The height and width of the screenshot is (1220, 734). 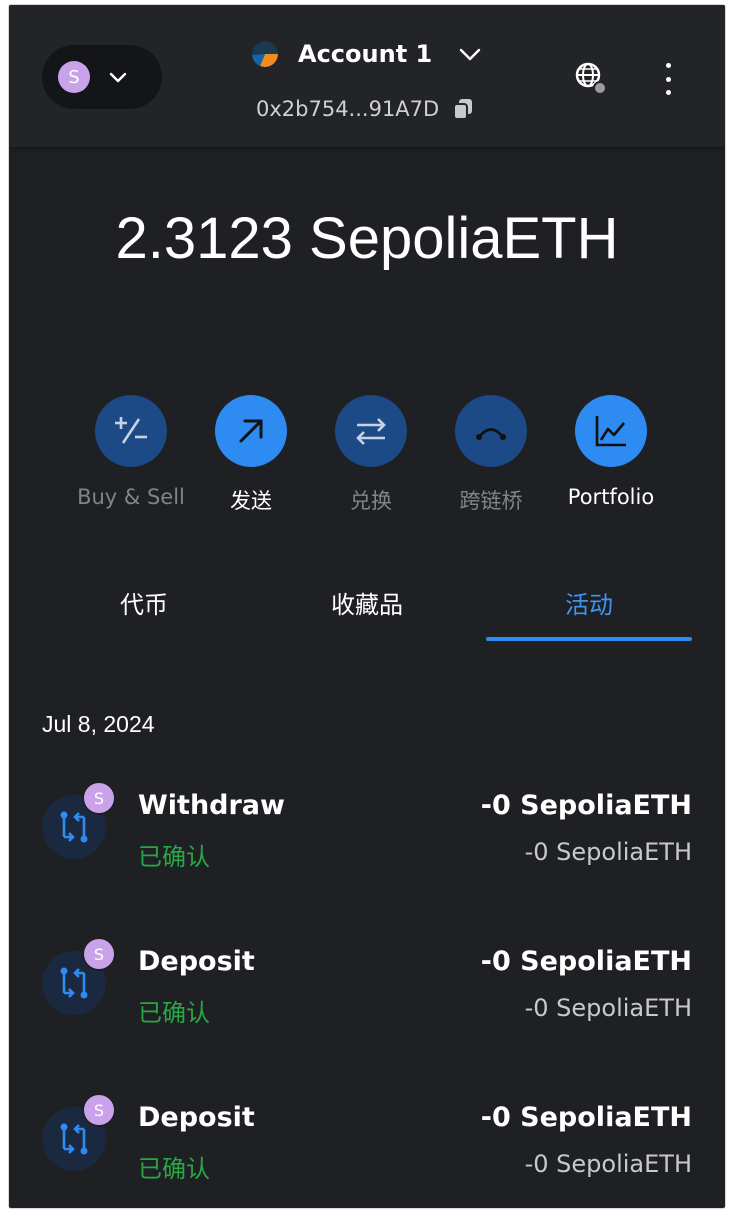 What do you see at coordinates (491, 434) in the screenshot?
I see `bridge-icon` at bounding box center [491, 434].